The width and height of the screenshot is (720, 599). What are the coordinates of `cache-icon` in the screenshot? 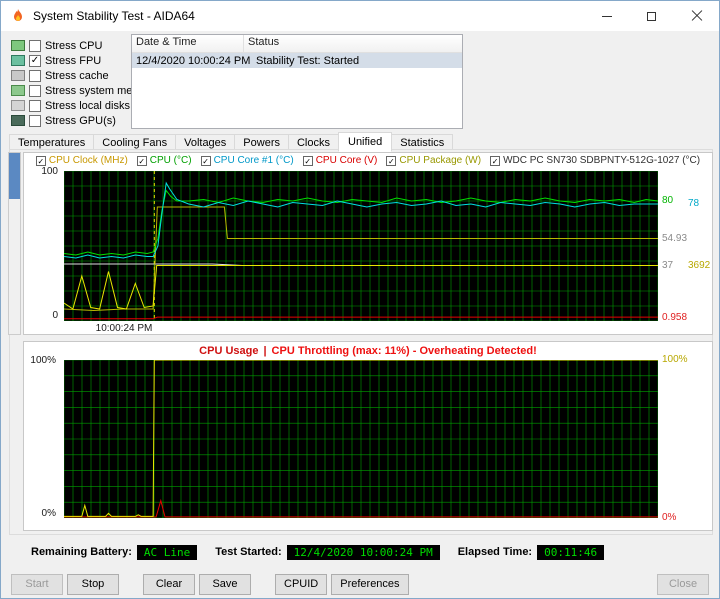 It's located at (18, 75).